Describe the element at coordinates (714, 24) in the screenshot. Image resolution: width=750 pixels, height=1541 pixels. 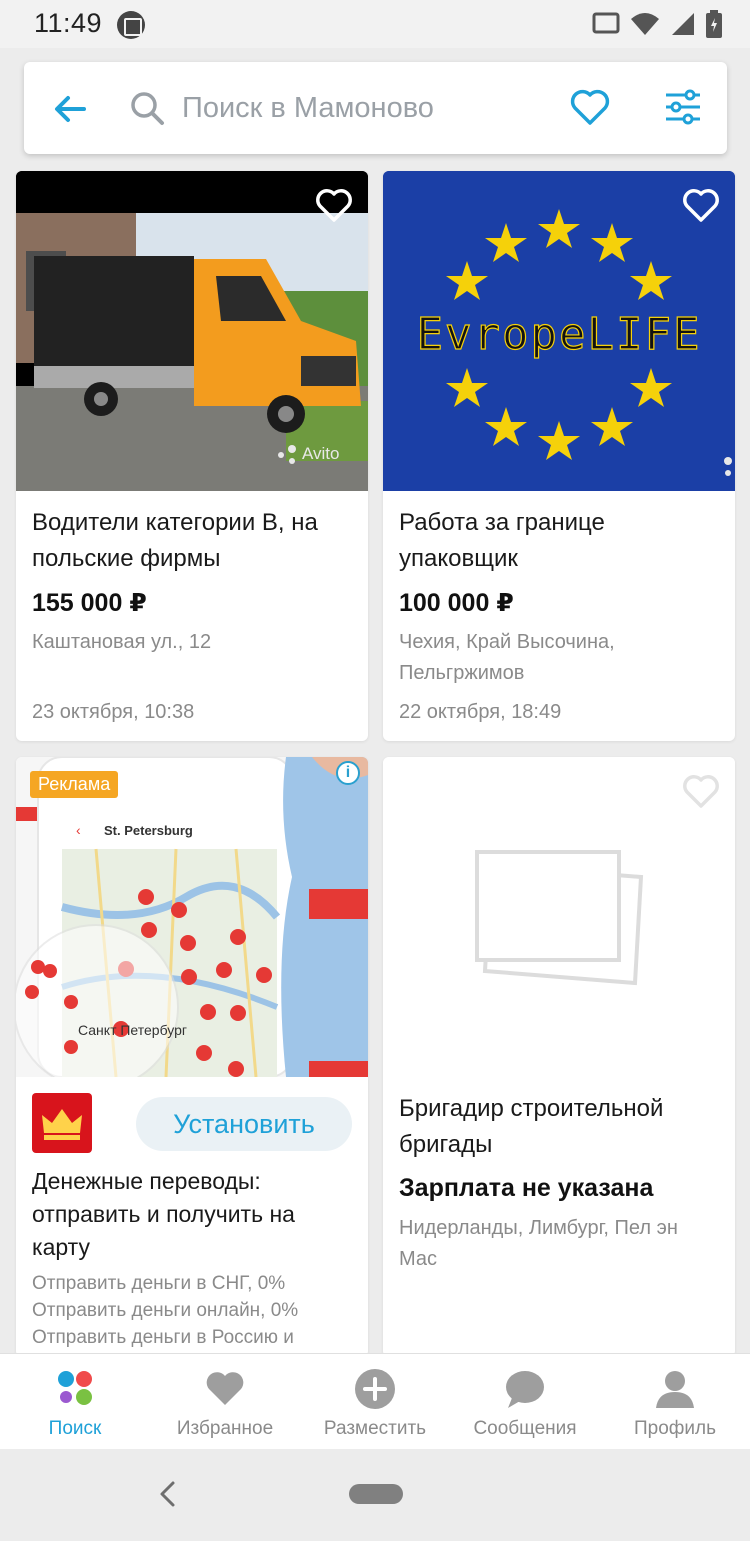
I see `battery-icon` at that location.